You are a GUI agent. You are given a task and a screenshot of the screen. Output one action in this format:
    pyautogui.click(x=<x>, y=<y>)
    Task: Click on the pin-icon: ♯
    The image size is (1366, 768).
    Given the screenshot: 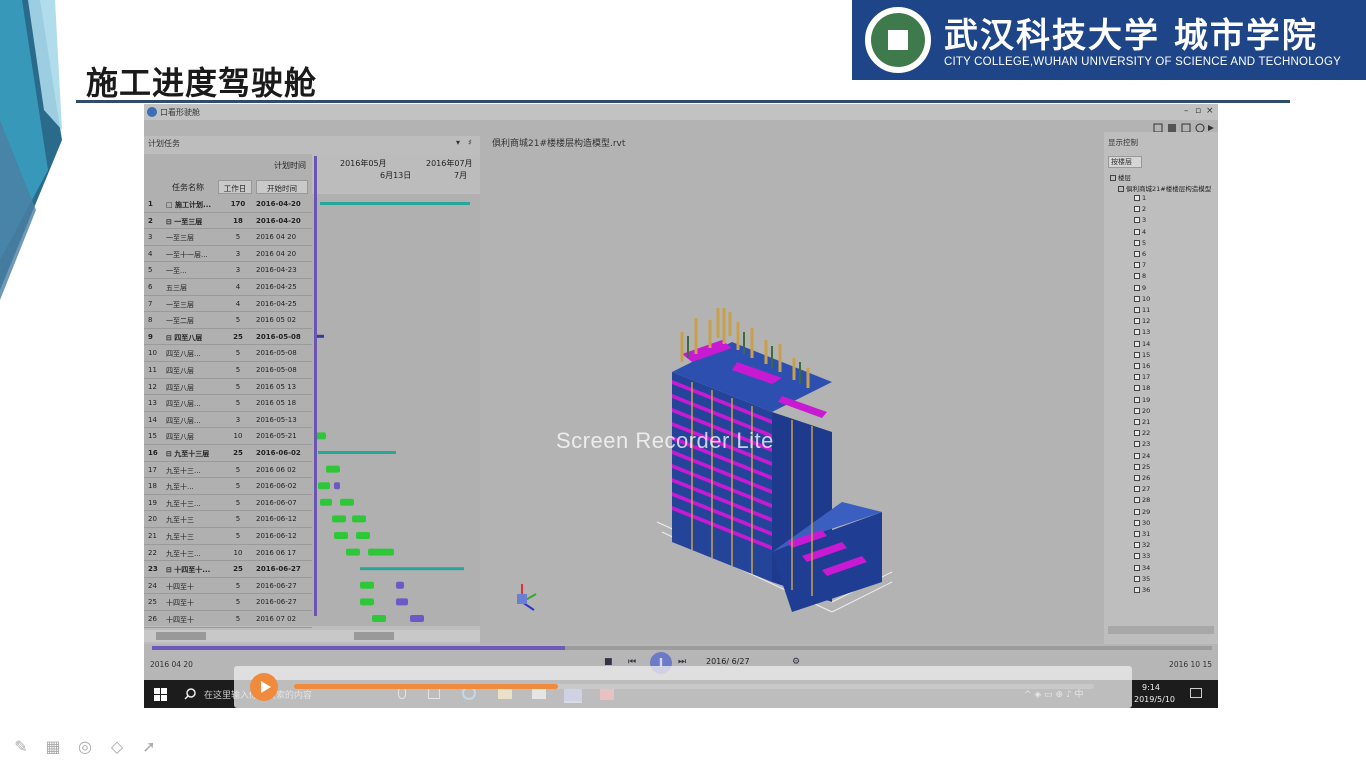 What is the action you would take?
    pyautogui.click(x=470, y=142)
    